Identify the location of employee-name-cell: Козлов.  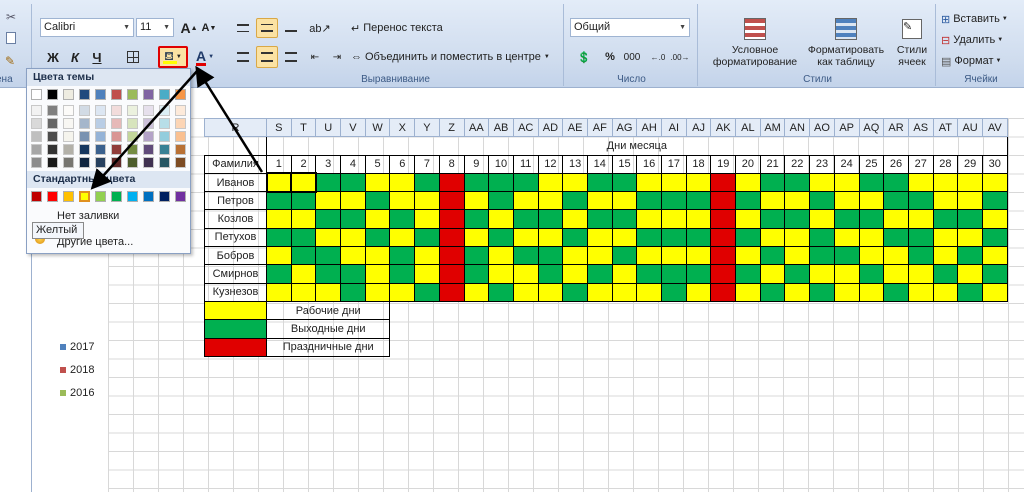
(235, 219).